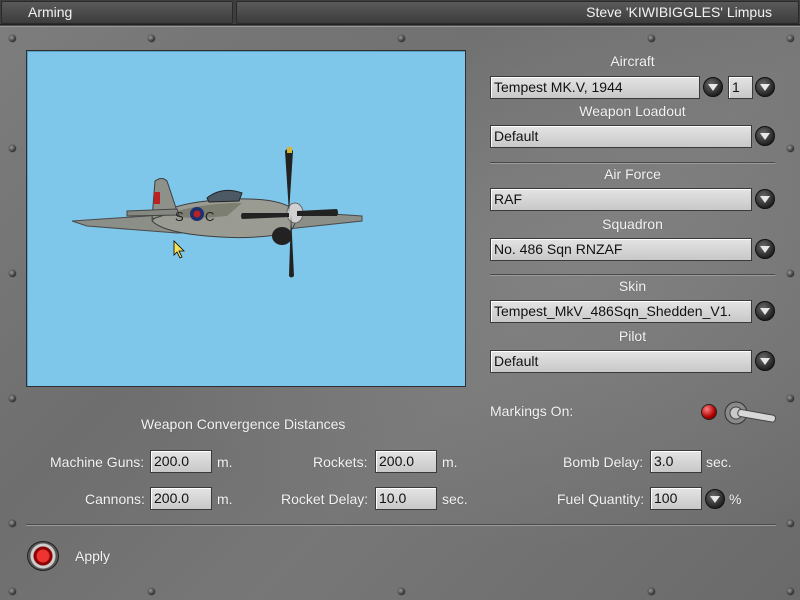 This screenshot has width=800, height=600. Describe the element at coordinates (621, 199) in the screenshot. I see `air-force-select: RAF` at that location.